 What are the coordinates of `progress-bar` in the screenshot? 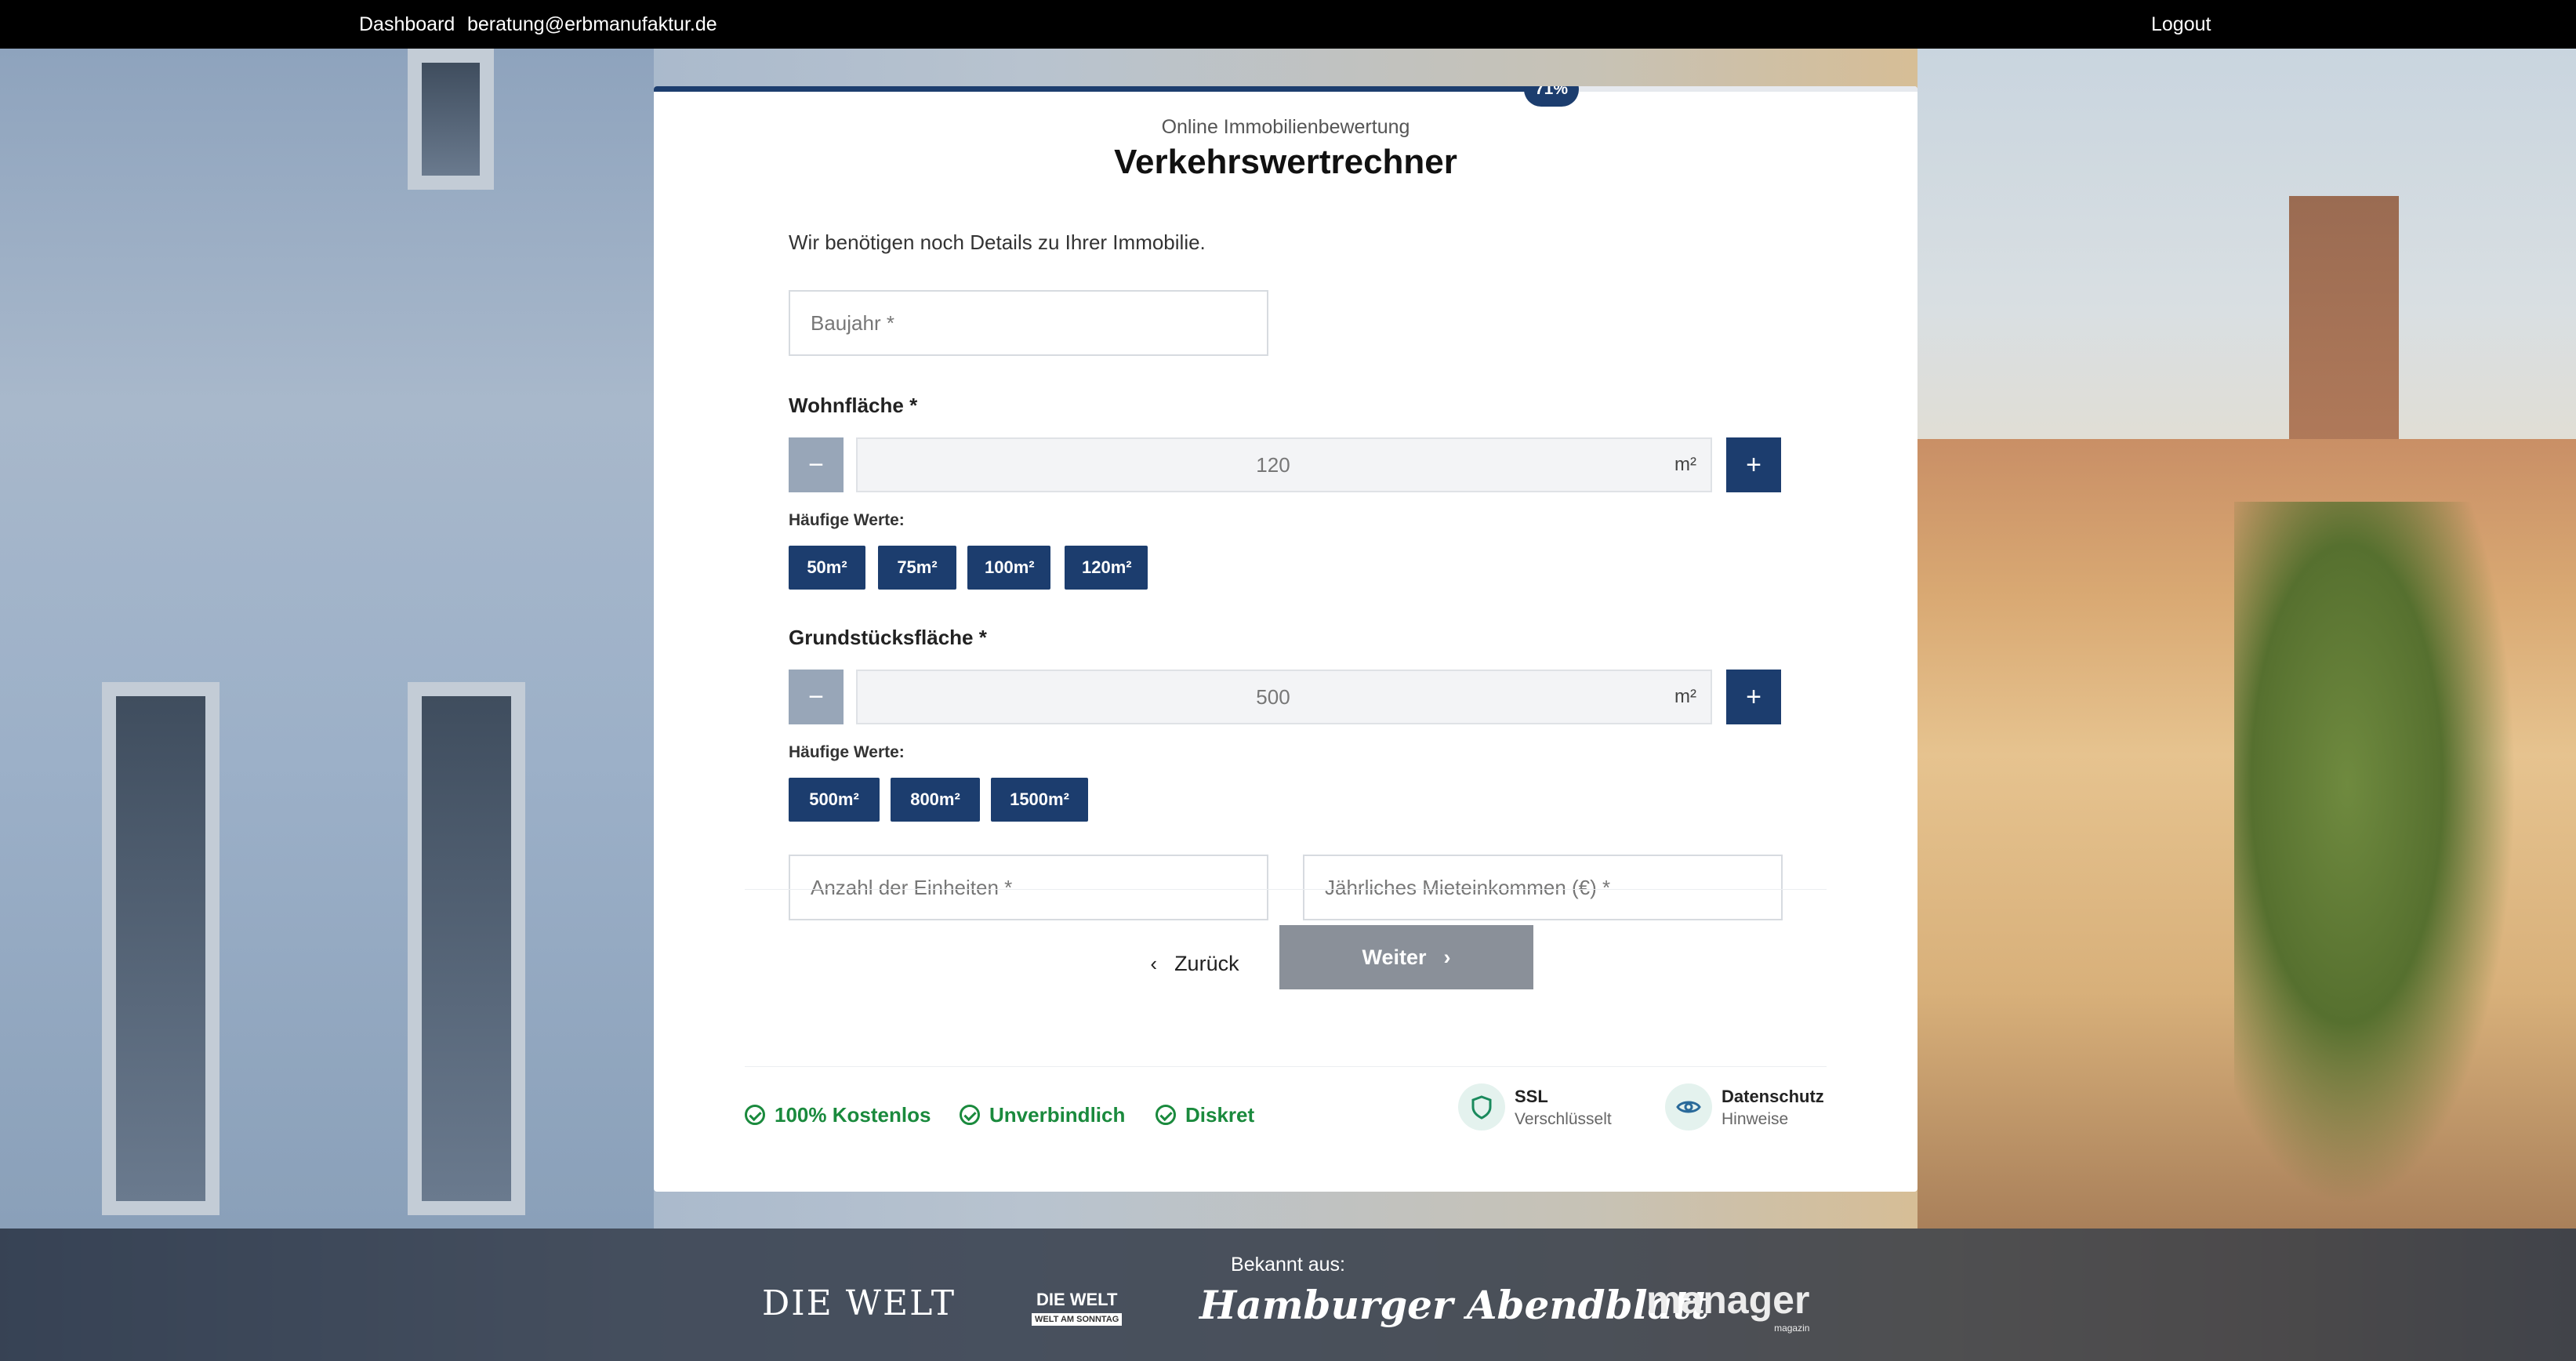 It's located at (1285, 89).